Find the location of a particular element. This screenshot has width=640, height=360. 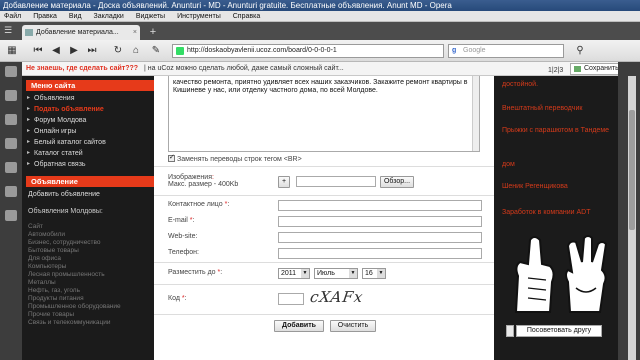

submit-button: Добавить is located at coordinates (299, 326).